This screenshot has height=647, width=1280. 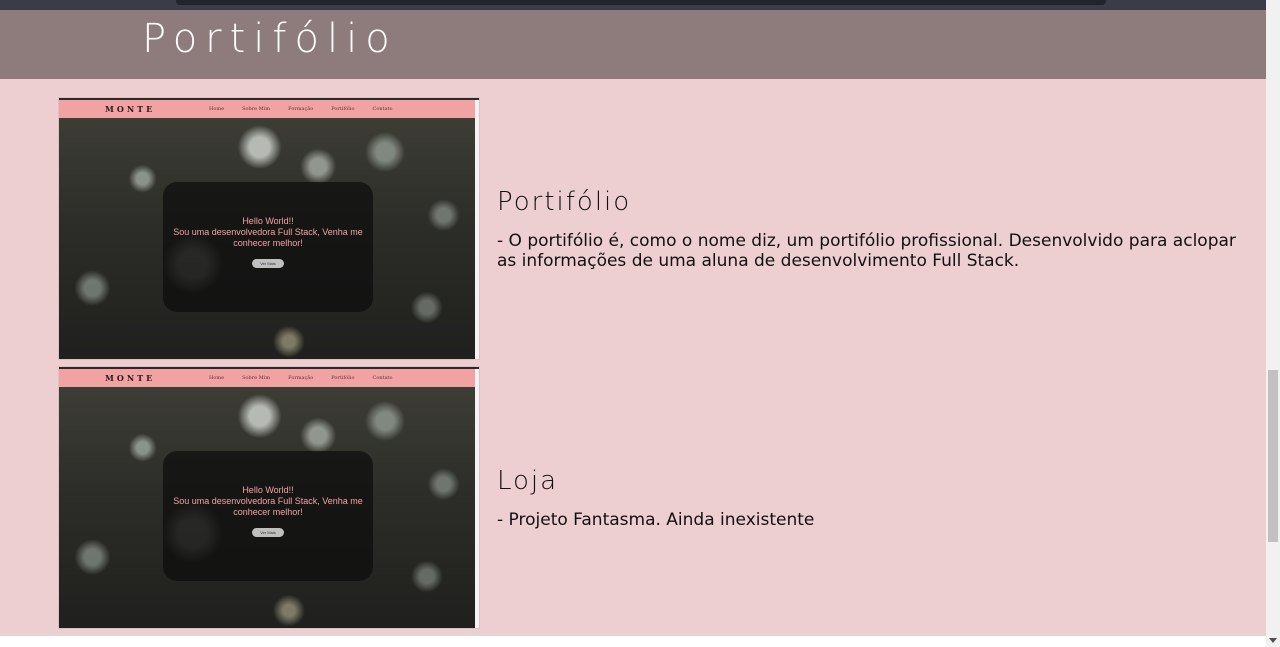 What do you see at coordinates (633, 44) in the screenshot?
I see `section-header: Portifólio` at bounding box center [633, 44].